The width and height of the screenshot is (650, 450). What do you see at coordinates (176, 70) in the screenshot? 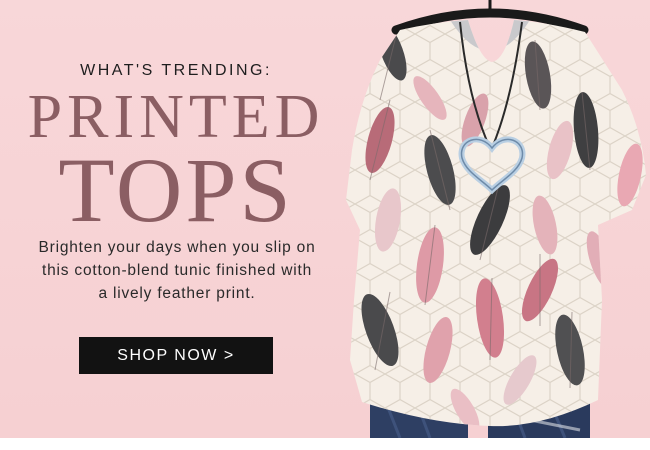
I see `eyebrow-text: WHAT'S TRENDING:` at bounding box center [176, 70].